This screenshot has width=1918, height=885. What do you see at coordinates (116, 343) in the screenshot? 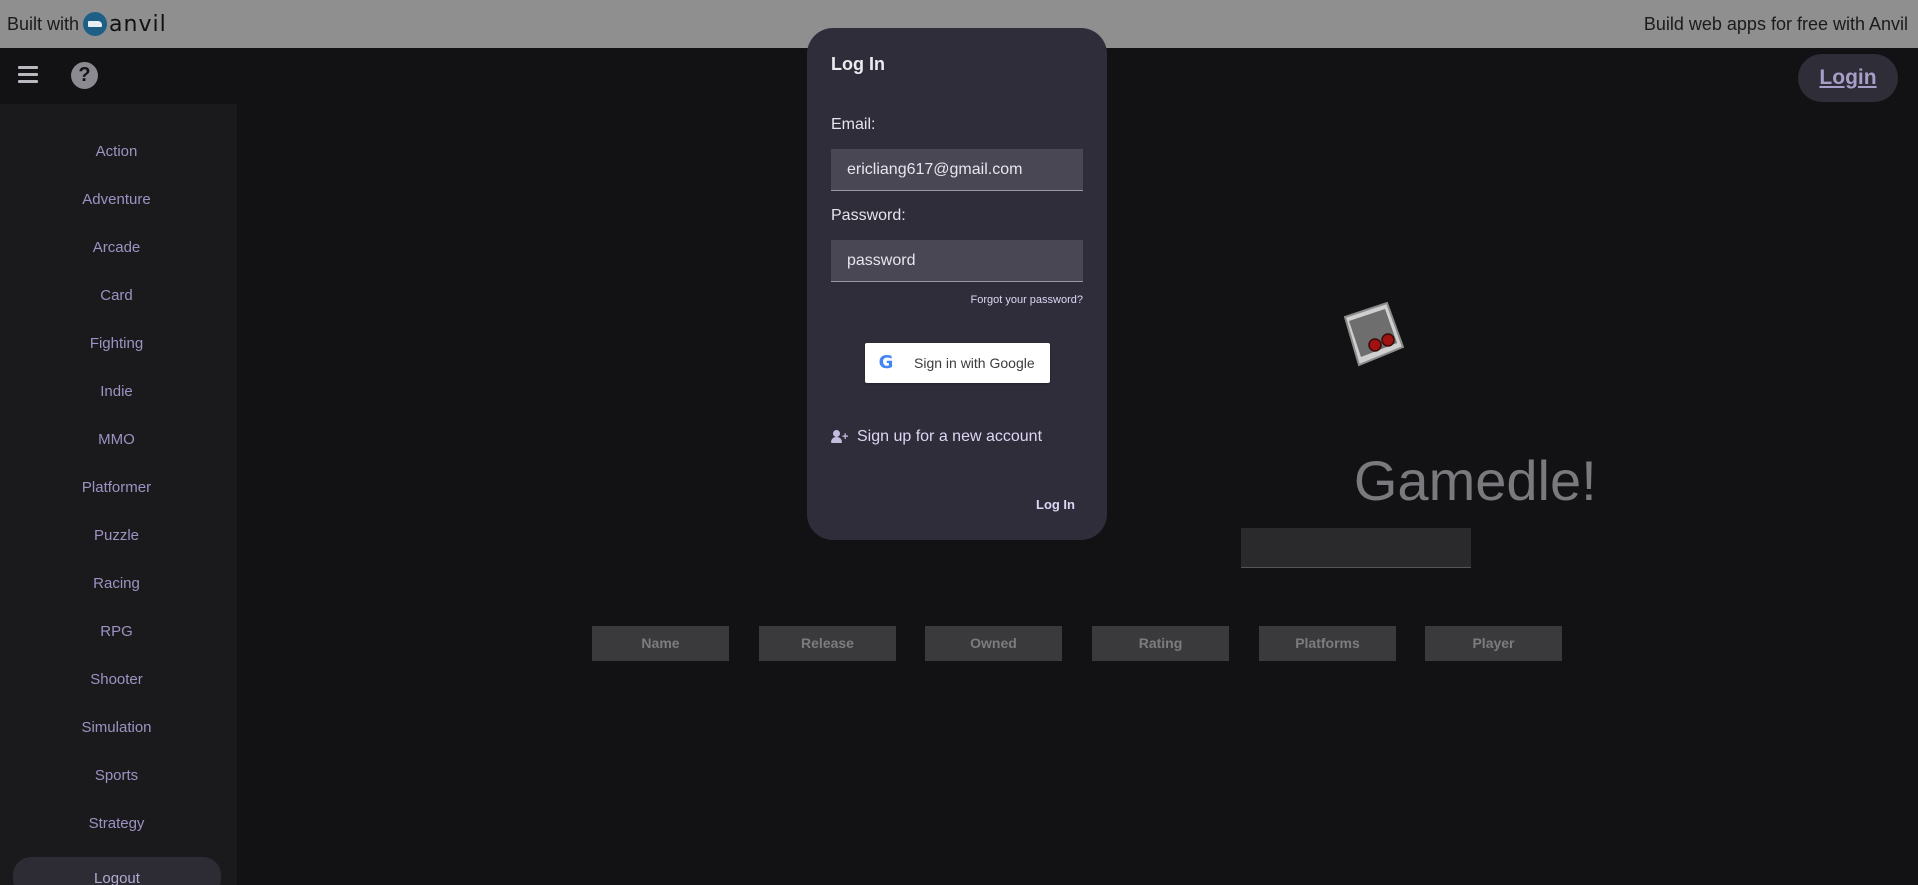
I see `sidebar-item-fighting: Fighting` at bounding box center [116, 343].